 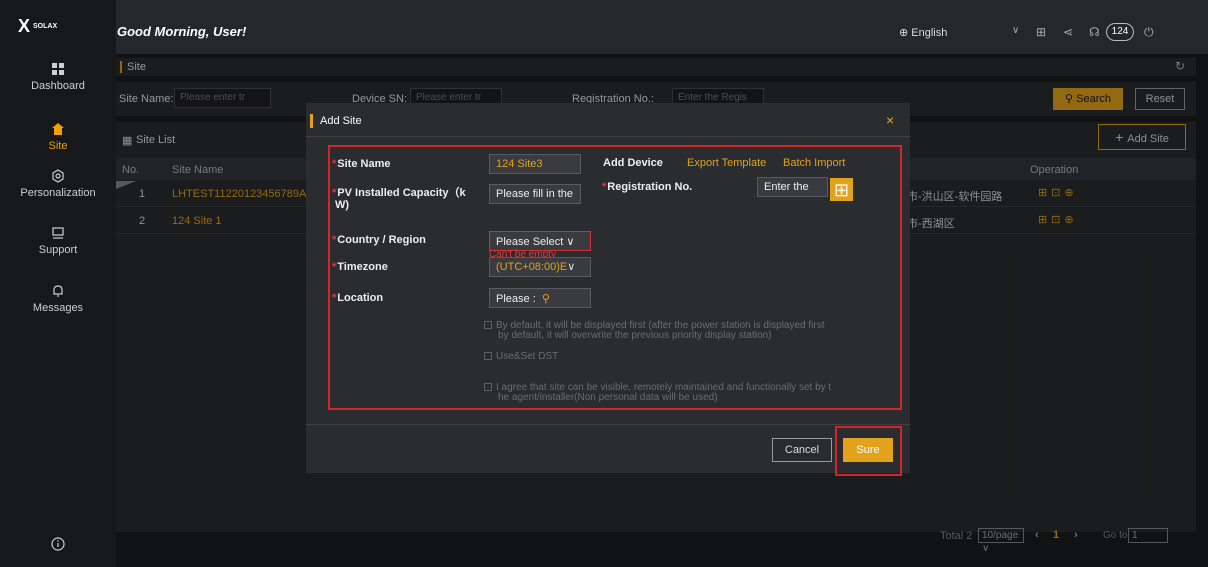 I want to click on sidebar-item-label: Site, so click(x=58, y=146).